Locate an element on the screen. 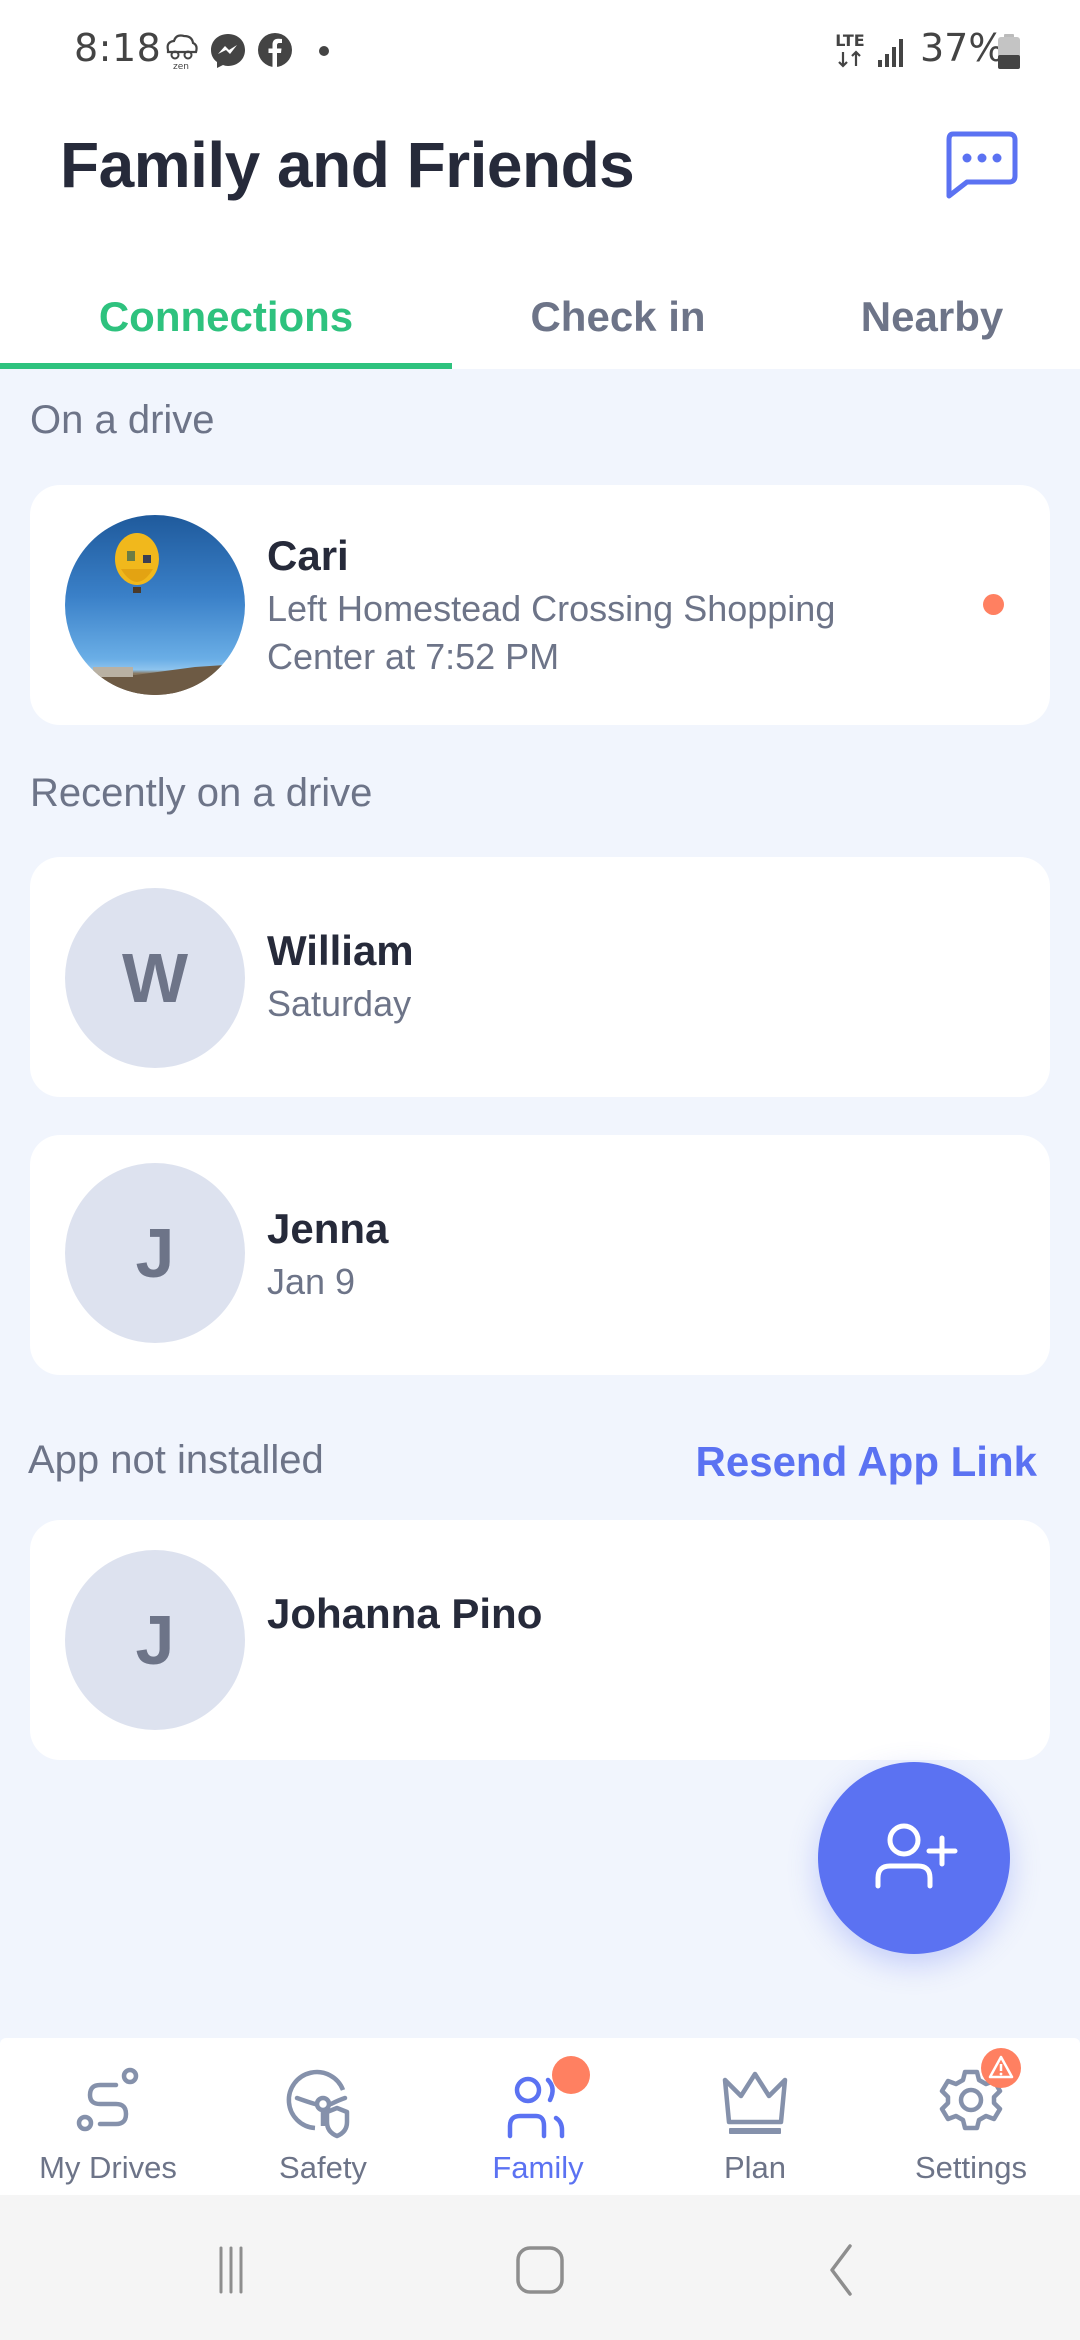  family-notification-badge is located at coordinates (571, 2075).